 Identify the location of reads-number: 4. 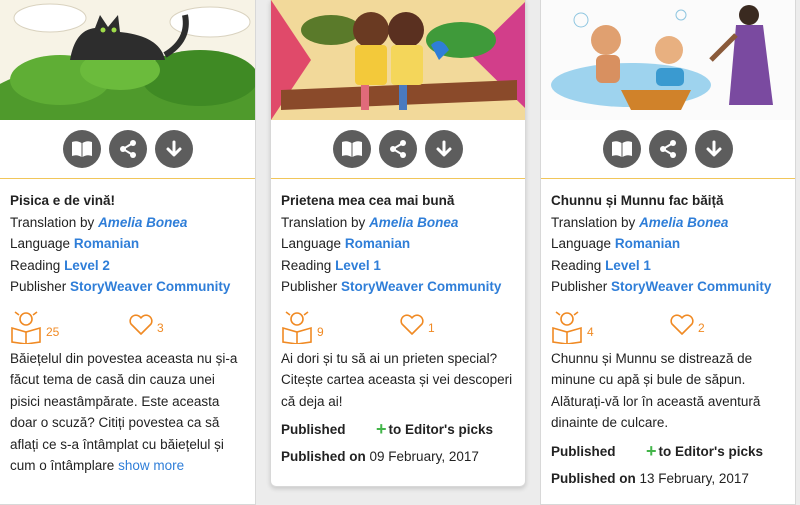
(590, 331).